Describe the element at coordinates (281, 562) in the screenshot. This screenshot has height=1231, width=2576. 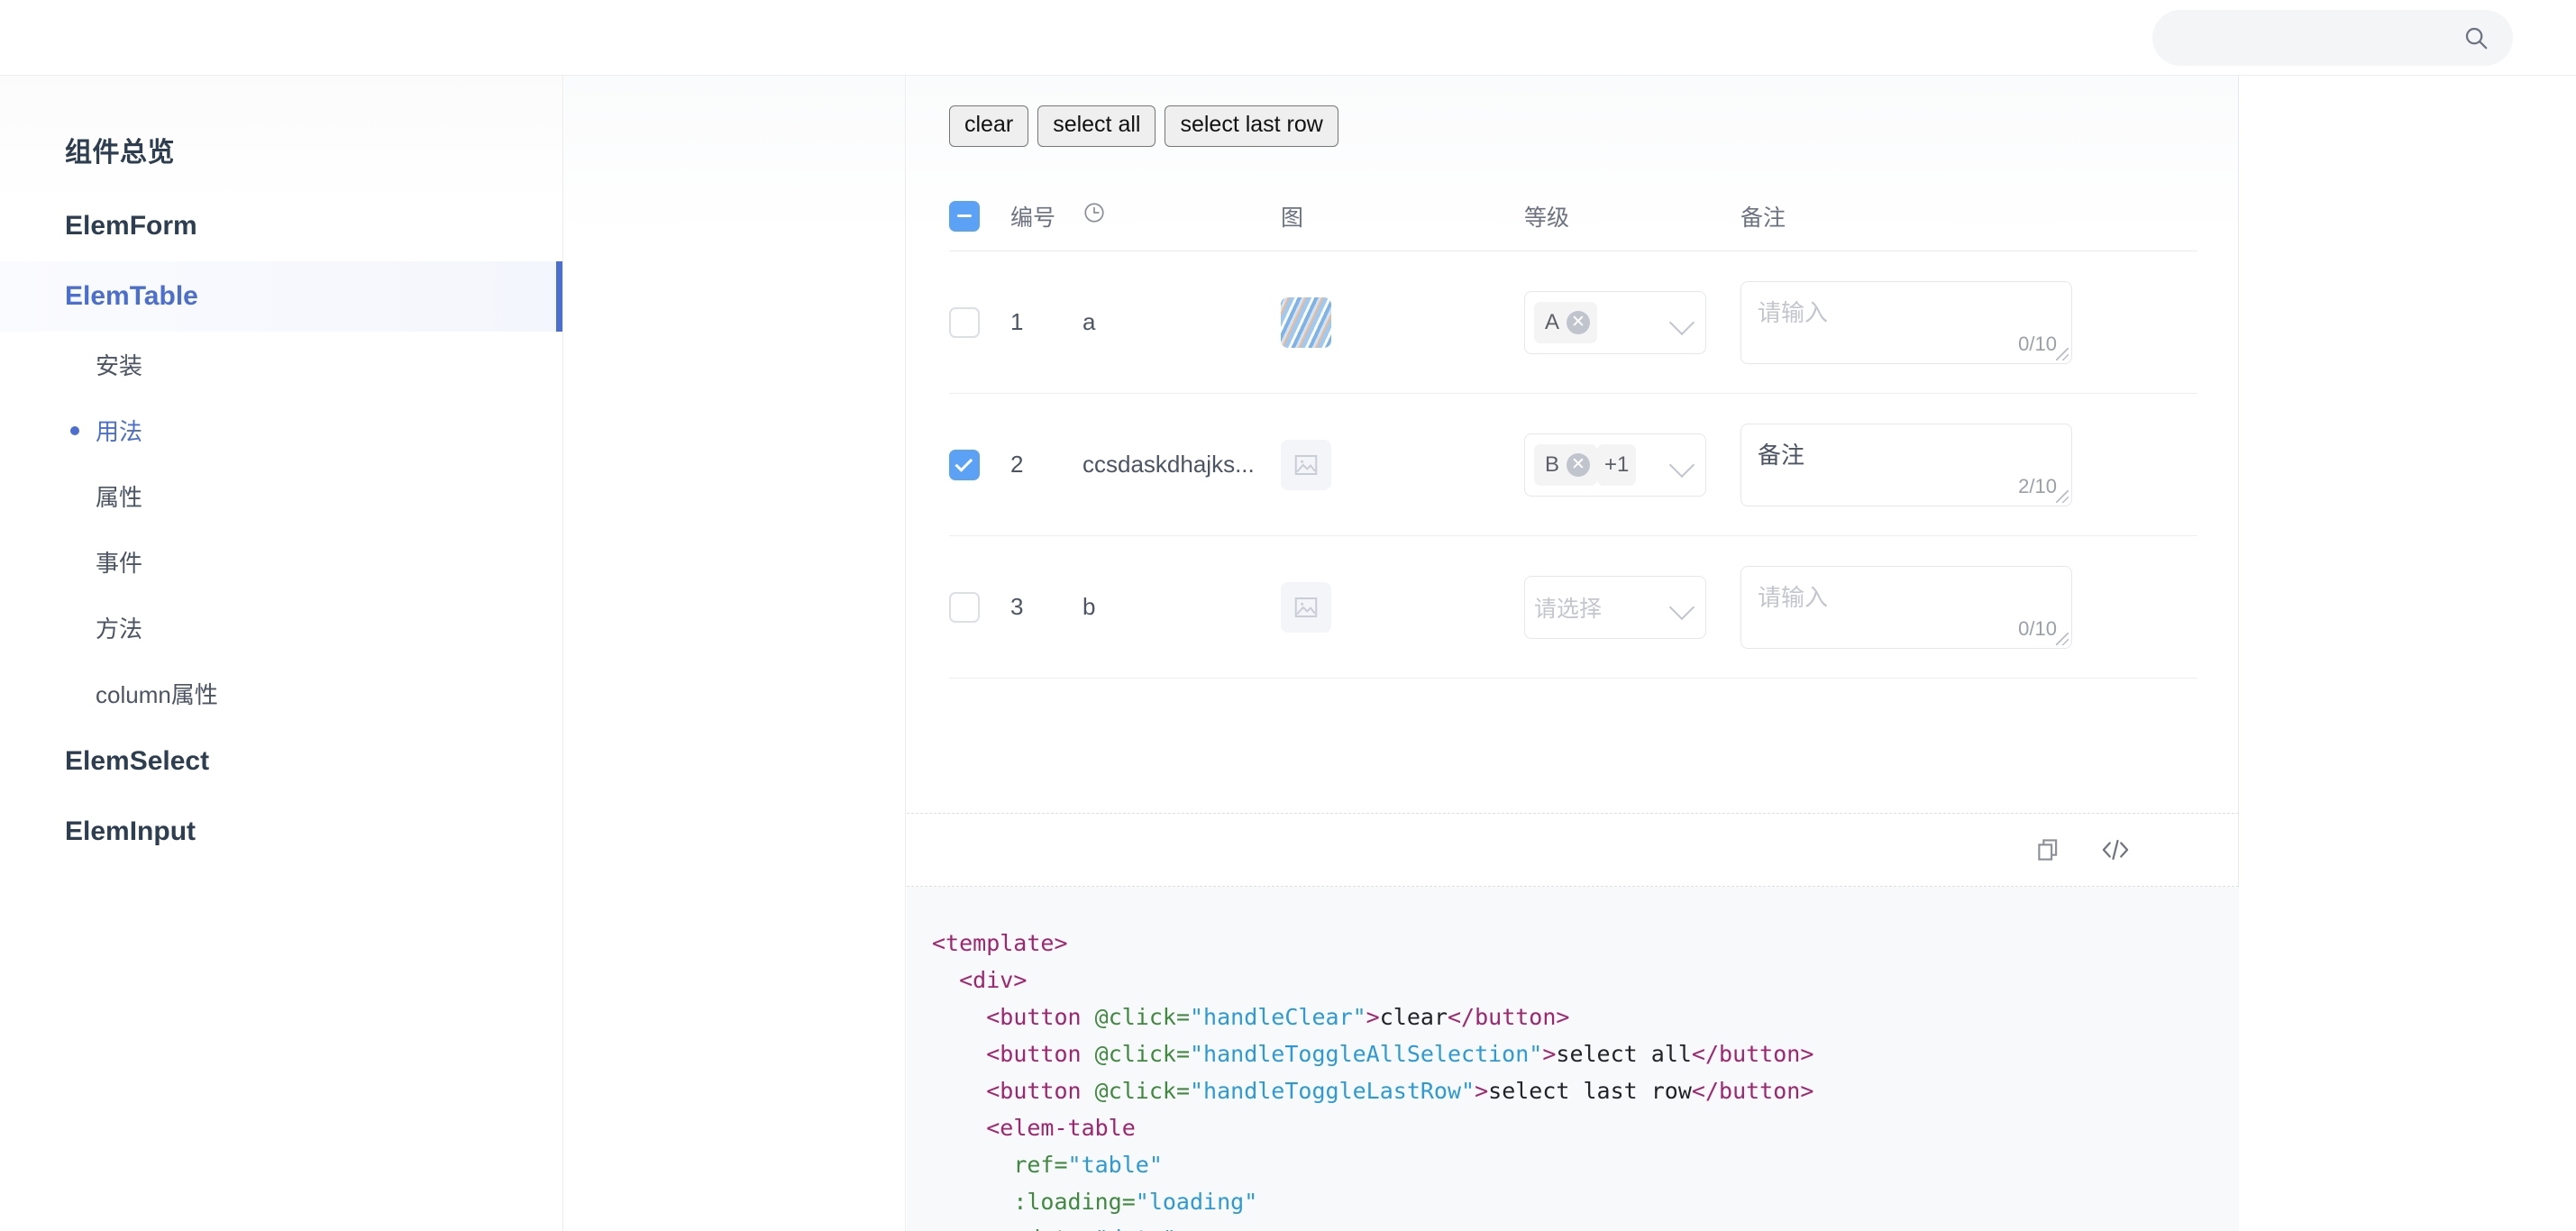
I see `sidebar-subitem-events: 事件` at that location.